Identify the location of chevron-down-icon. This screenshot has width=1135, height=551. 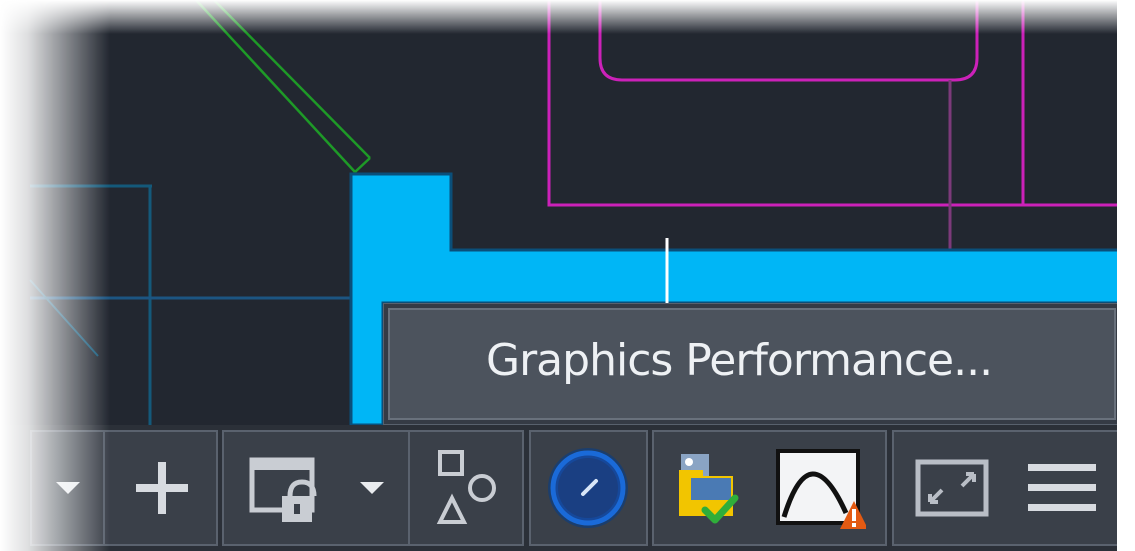
(372, 488).